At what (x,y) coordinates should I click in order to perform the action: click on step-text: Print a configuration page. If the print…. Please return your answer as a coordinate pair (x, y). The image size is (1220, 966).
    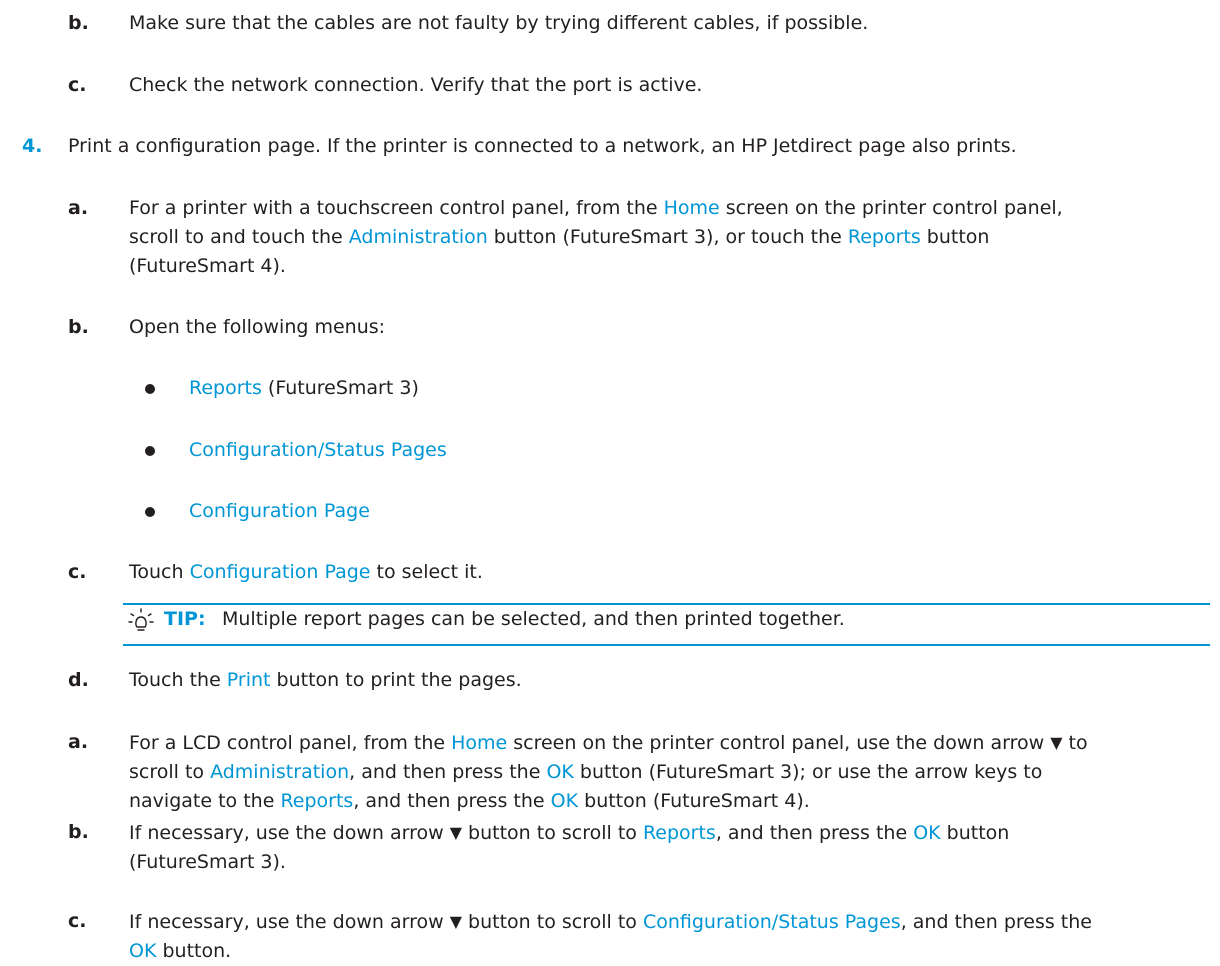
    Looking at the image, I should click on (542, 146).